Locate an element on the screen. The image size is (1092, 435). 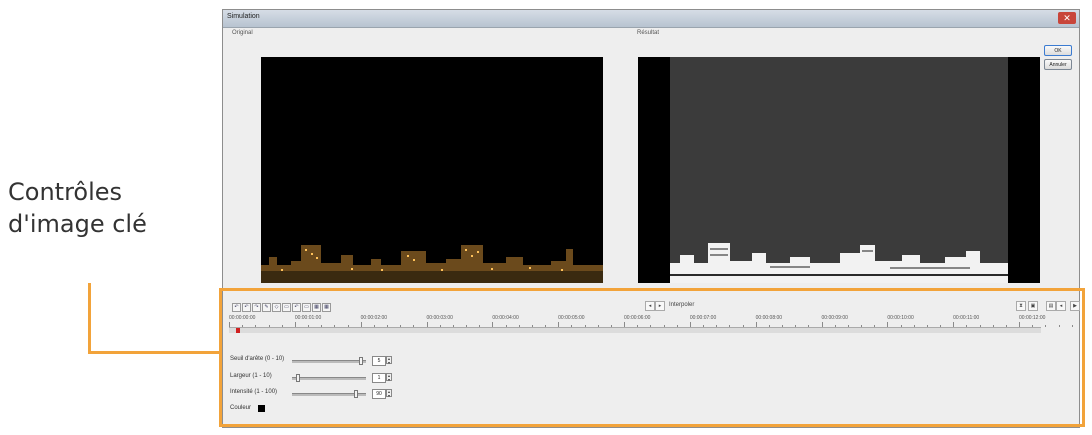
callout-text: Contrôles d'image clé is located at coordinates (77, 208).